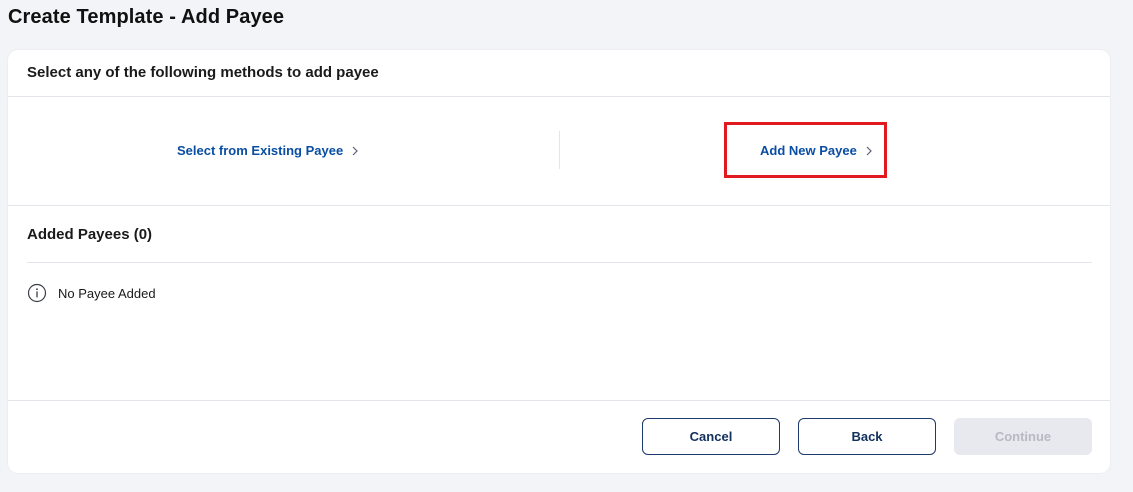 Image resolution: width=1133 pixels, height=492 pixels. What do you see at coordinates (1023, 436) in the screenshot?
I see `continue-button: Continue` at bounding box center [1023, 436].